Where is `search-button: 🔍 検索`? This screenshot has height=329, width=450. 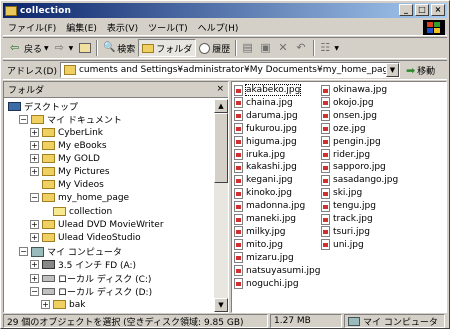 search-button: 🔍 検索 is located at coordinates (119, 48).